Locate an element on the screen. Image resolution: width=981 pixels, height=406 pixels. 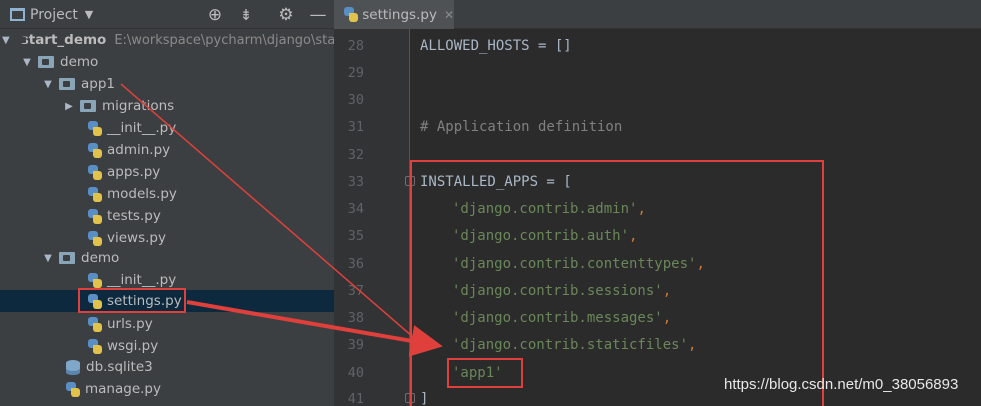
editor-tab-bar: settings.py ✕ is located at coordinates (657, 14).